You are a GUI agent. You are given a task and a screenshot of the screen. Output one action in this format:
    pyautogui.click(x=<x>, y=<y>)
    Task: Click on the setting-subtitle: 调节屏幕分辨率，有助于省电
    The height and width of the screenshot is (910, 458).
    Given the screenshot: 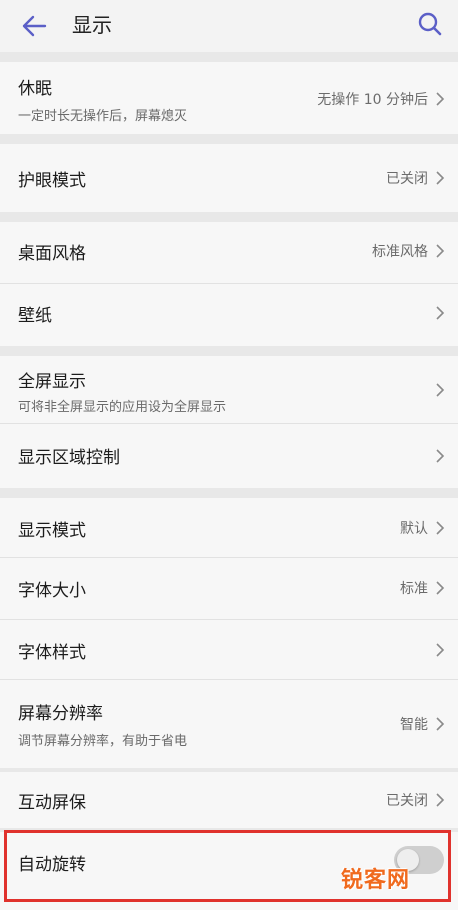 What is the action you would take?
    pyautogui.click(x=103, y=741)
    